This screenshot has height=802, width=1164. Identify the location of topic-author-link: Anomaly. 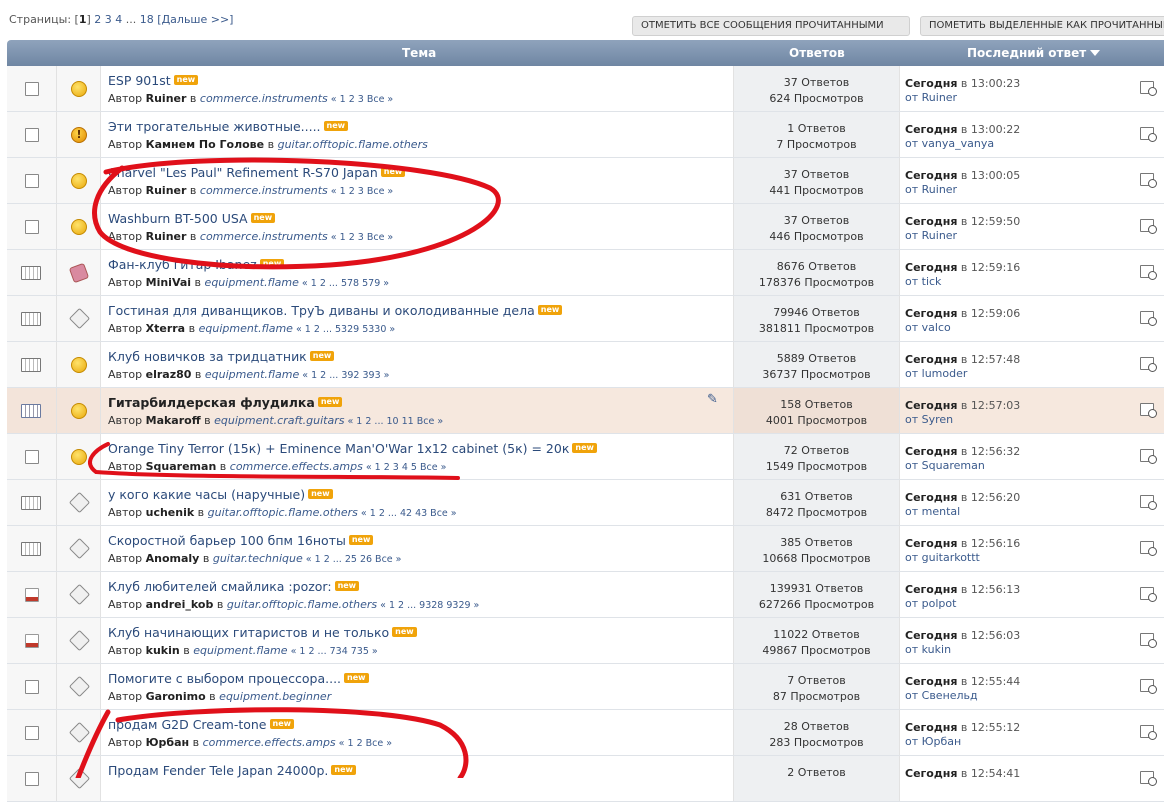
(173, 558).